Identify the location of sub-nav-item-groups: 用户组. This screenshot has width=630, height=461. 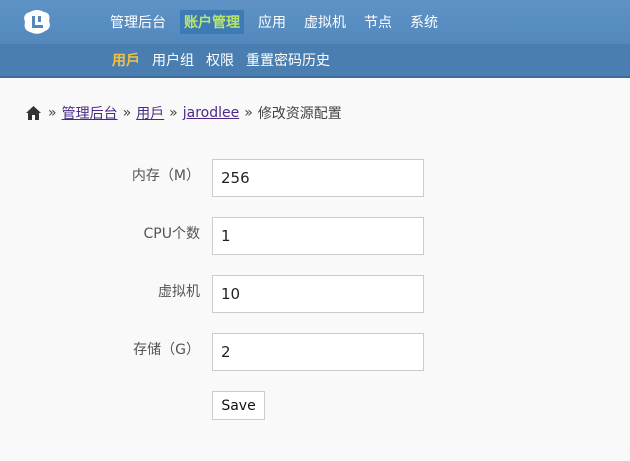
(173, 60).